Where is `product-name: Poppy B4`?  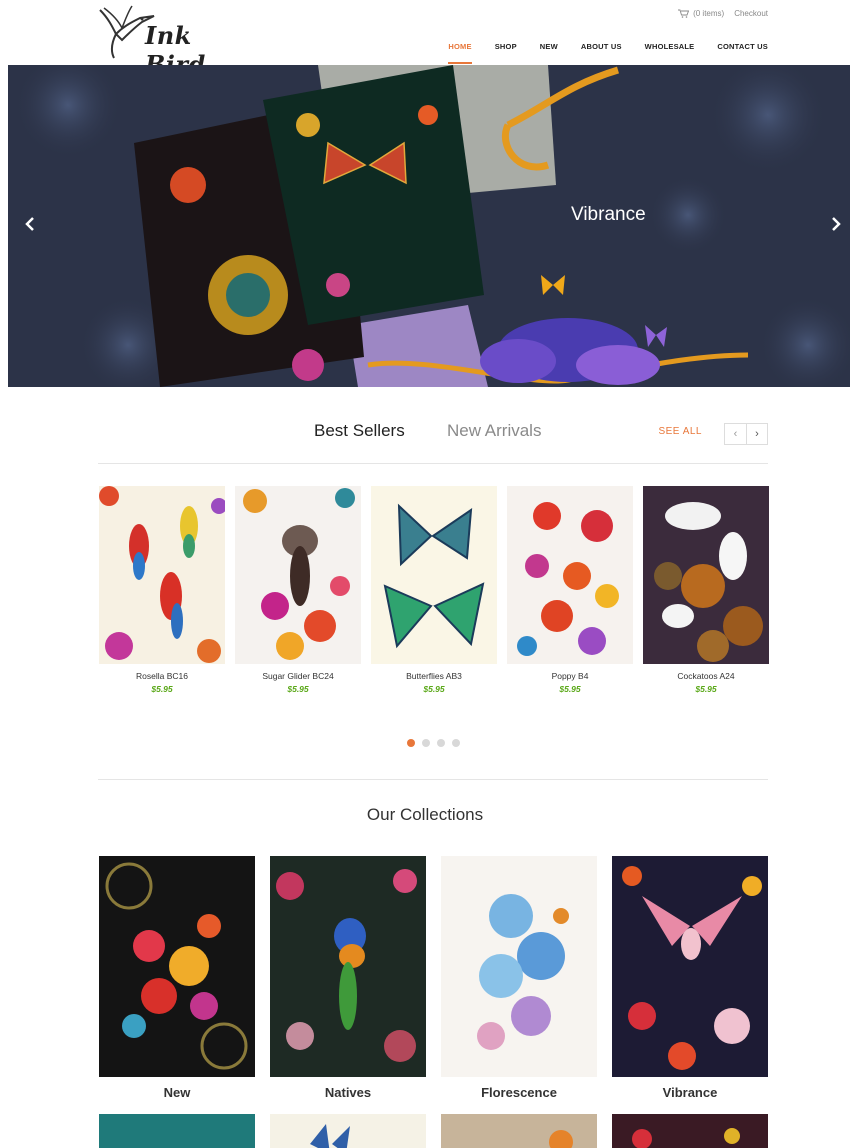
product-name: Poppy B4 is located at coordinates (570, 676).